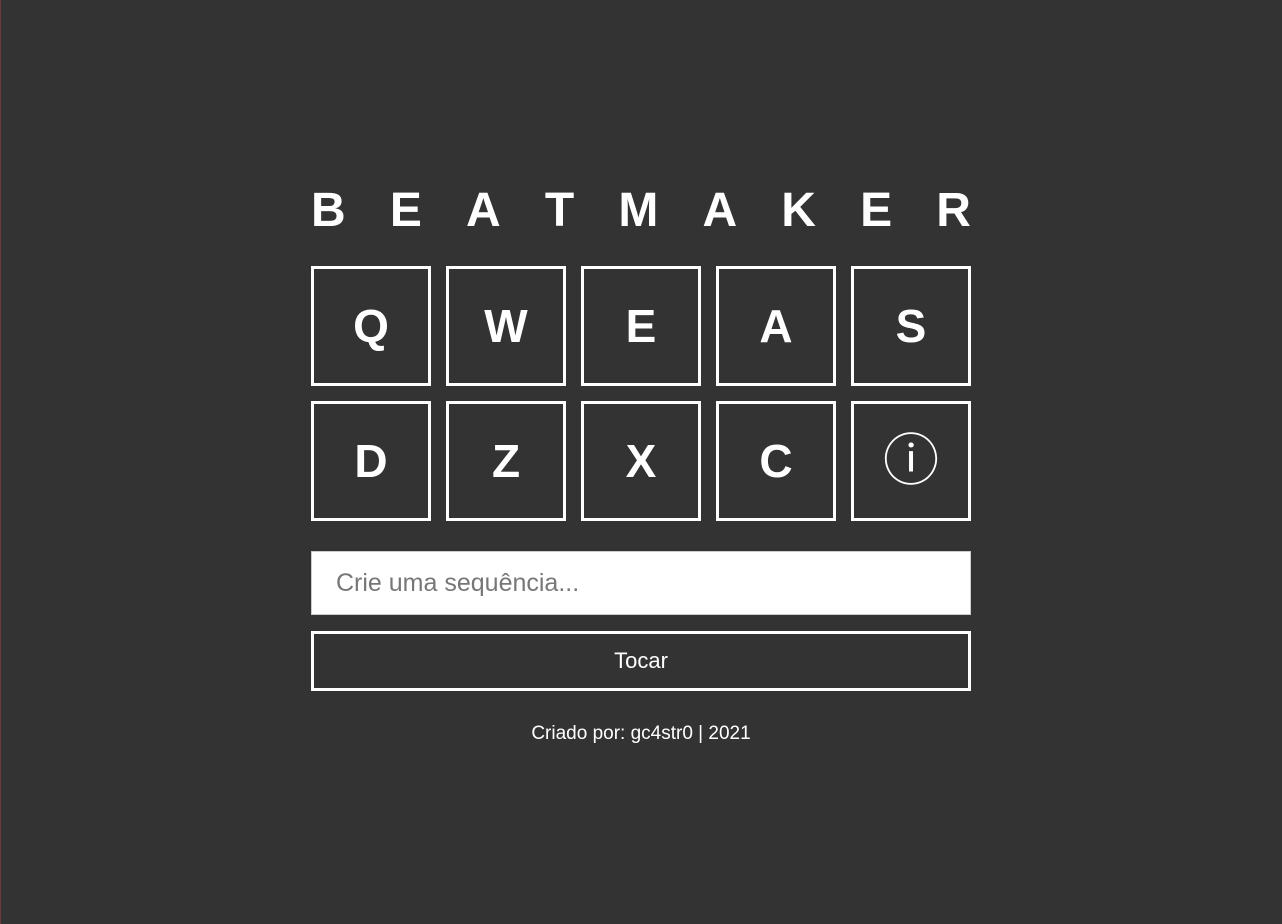 This screenshot has width=1282, height=924. What do you see at coordinates (798, 210) in the screenshot?
I see `title-letter: K` at bounding box center [798, 210].